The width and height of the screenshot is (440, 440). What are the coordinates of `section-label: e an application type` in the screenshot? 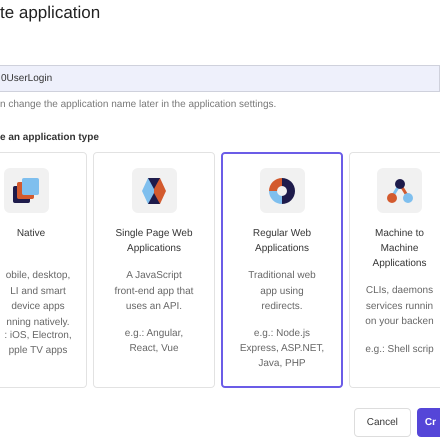 It's located at (50, 138).